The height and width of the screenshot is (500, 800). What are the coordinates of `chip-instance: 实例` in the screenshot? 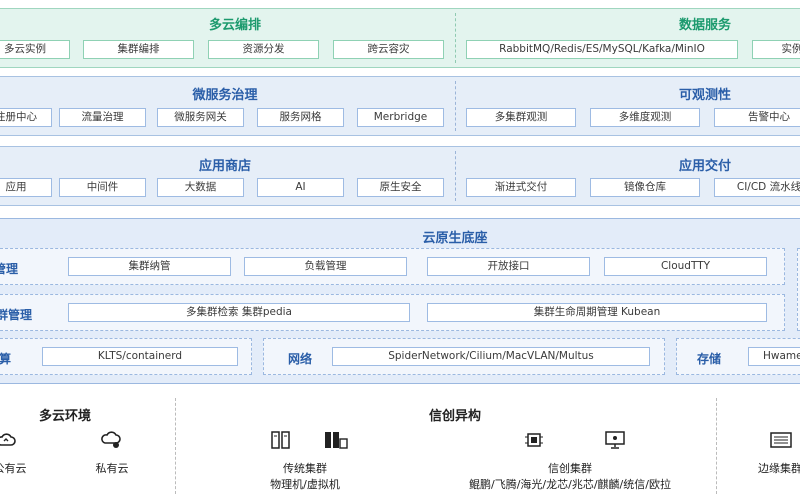 It's located at (776, 49).